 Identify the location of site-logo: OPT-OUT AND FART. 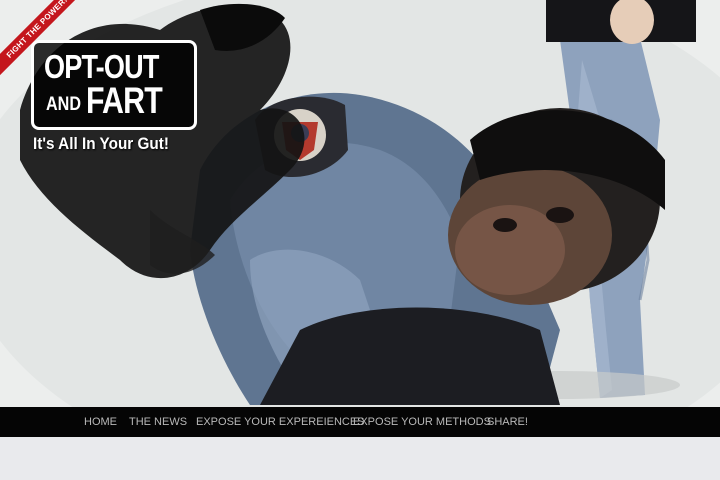
(114, 85).